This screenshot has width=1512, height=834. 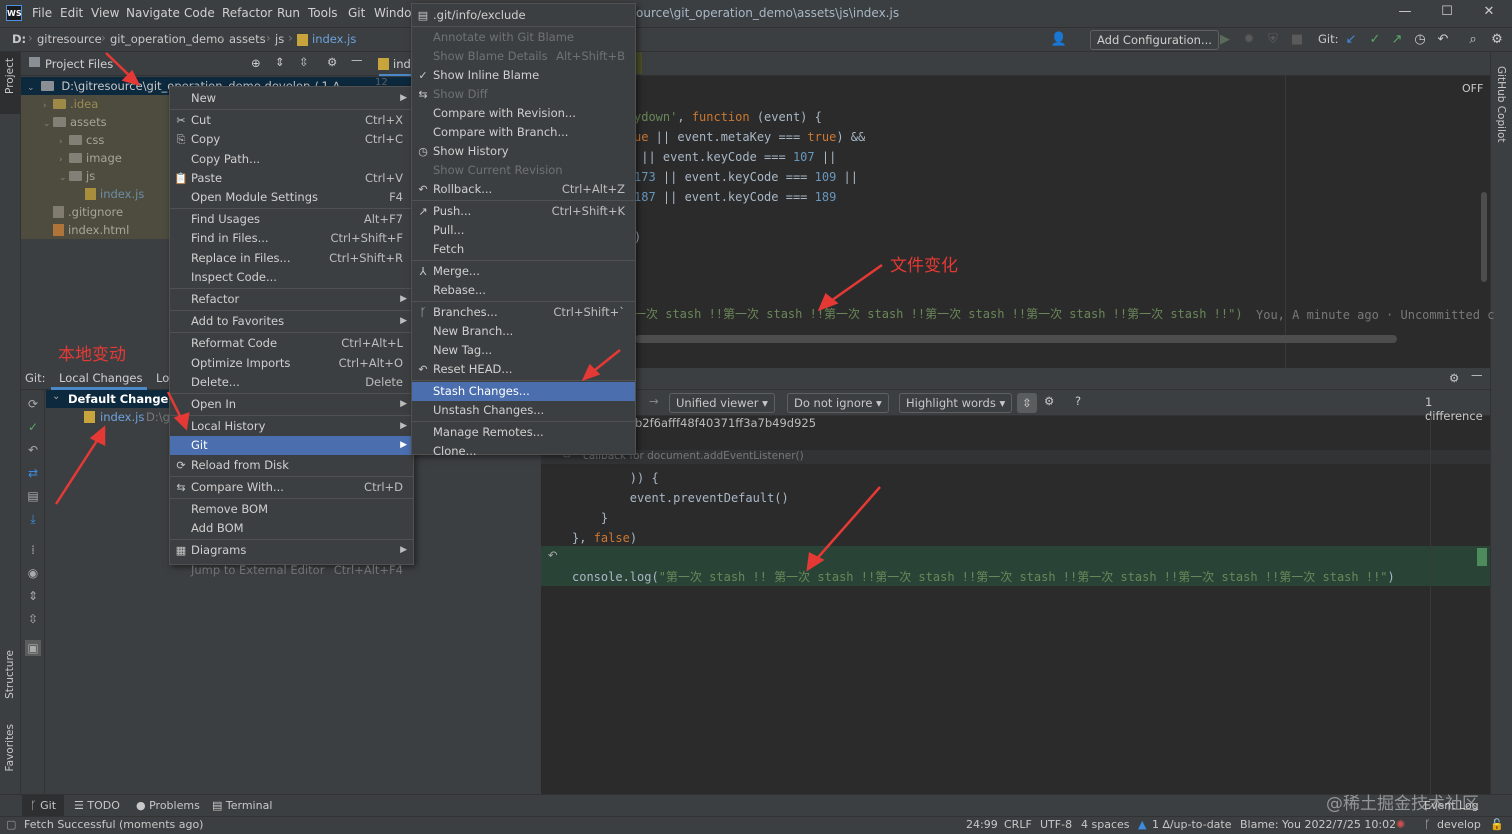 I want to click on menu-item-fetch: Fetch, so click(x=523, y=249).